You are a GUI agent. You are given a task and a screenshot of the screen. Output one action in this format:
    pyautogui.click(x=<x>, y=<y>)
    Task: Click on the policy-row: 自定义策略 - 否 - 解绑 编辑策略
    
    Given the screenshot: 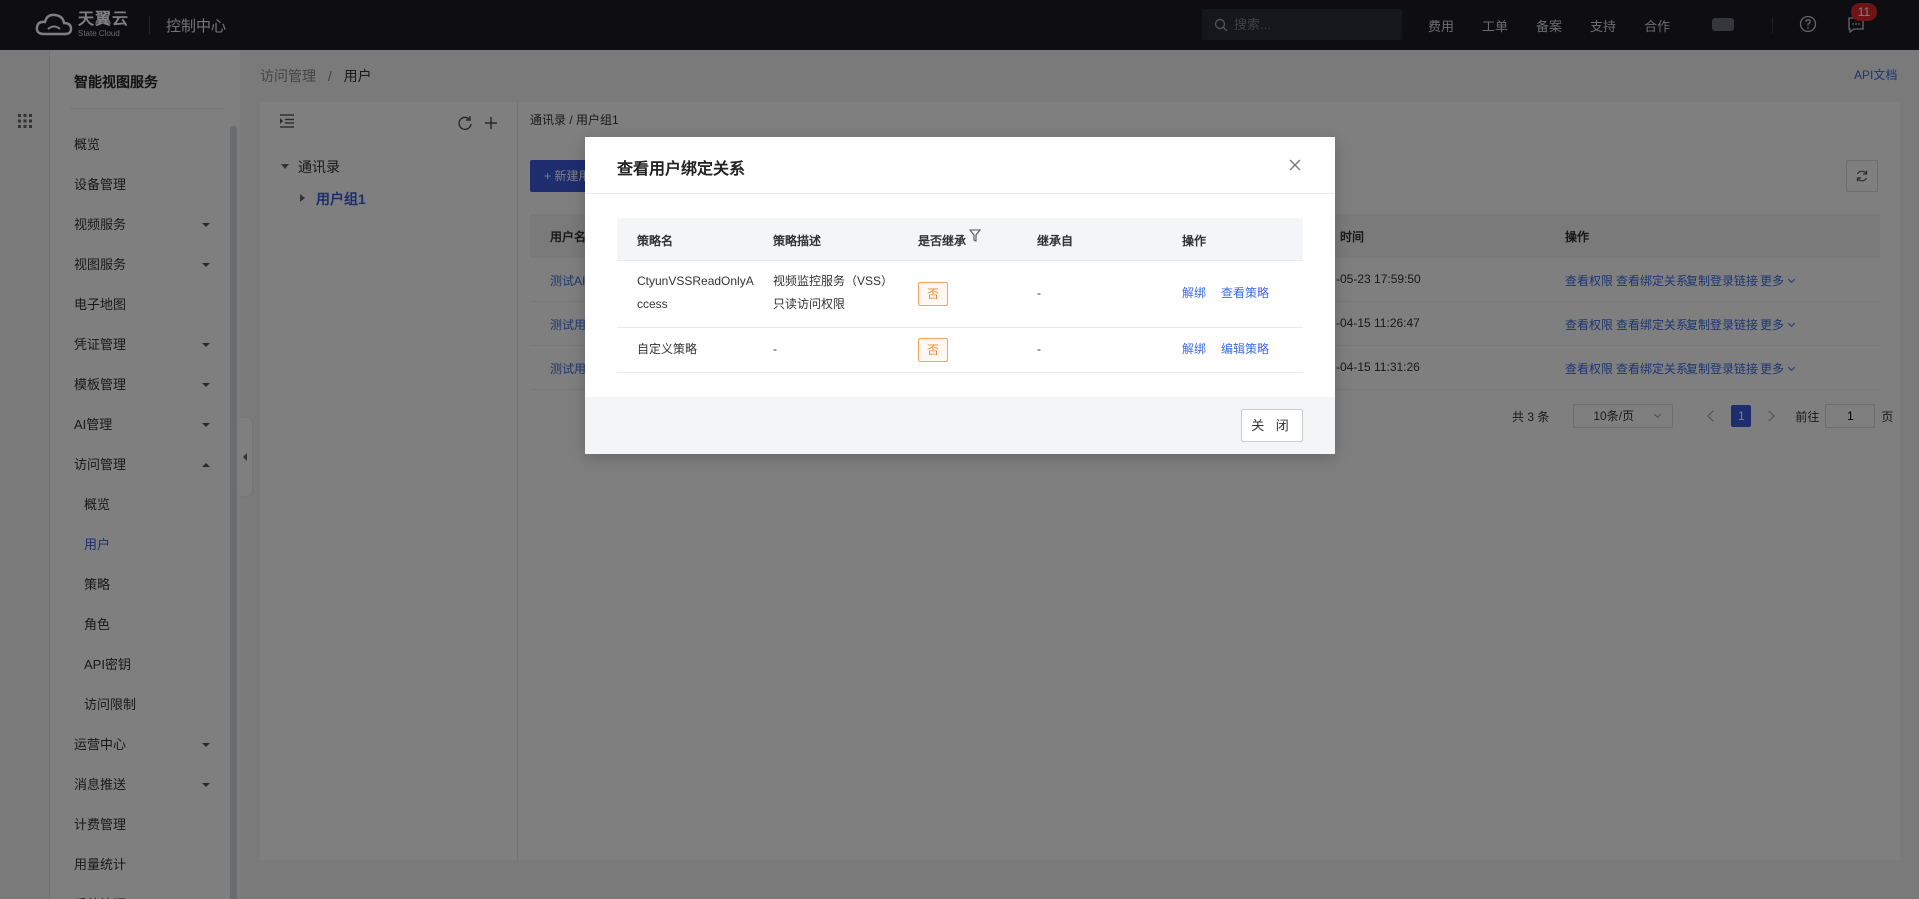 What is the action you would take?
    pyautogui.click(x=960, y=350)
    